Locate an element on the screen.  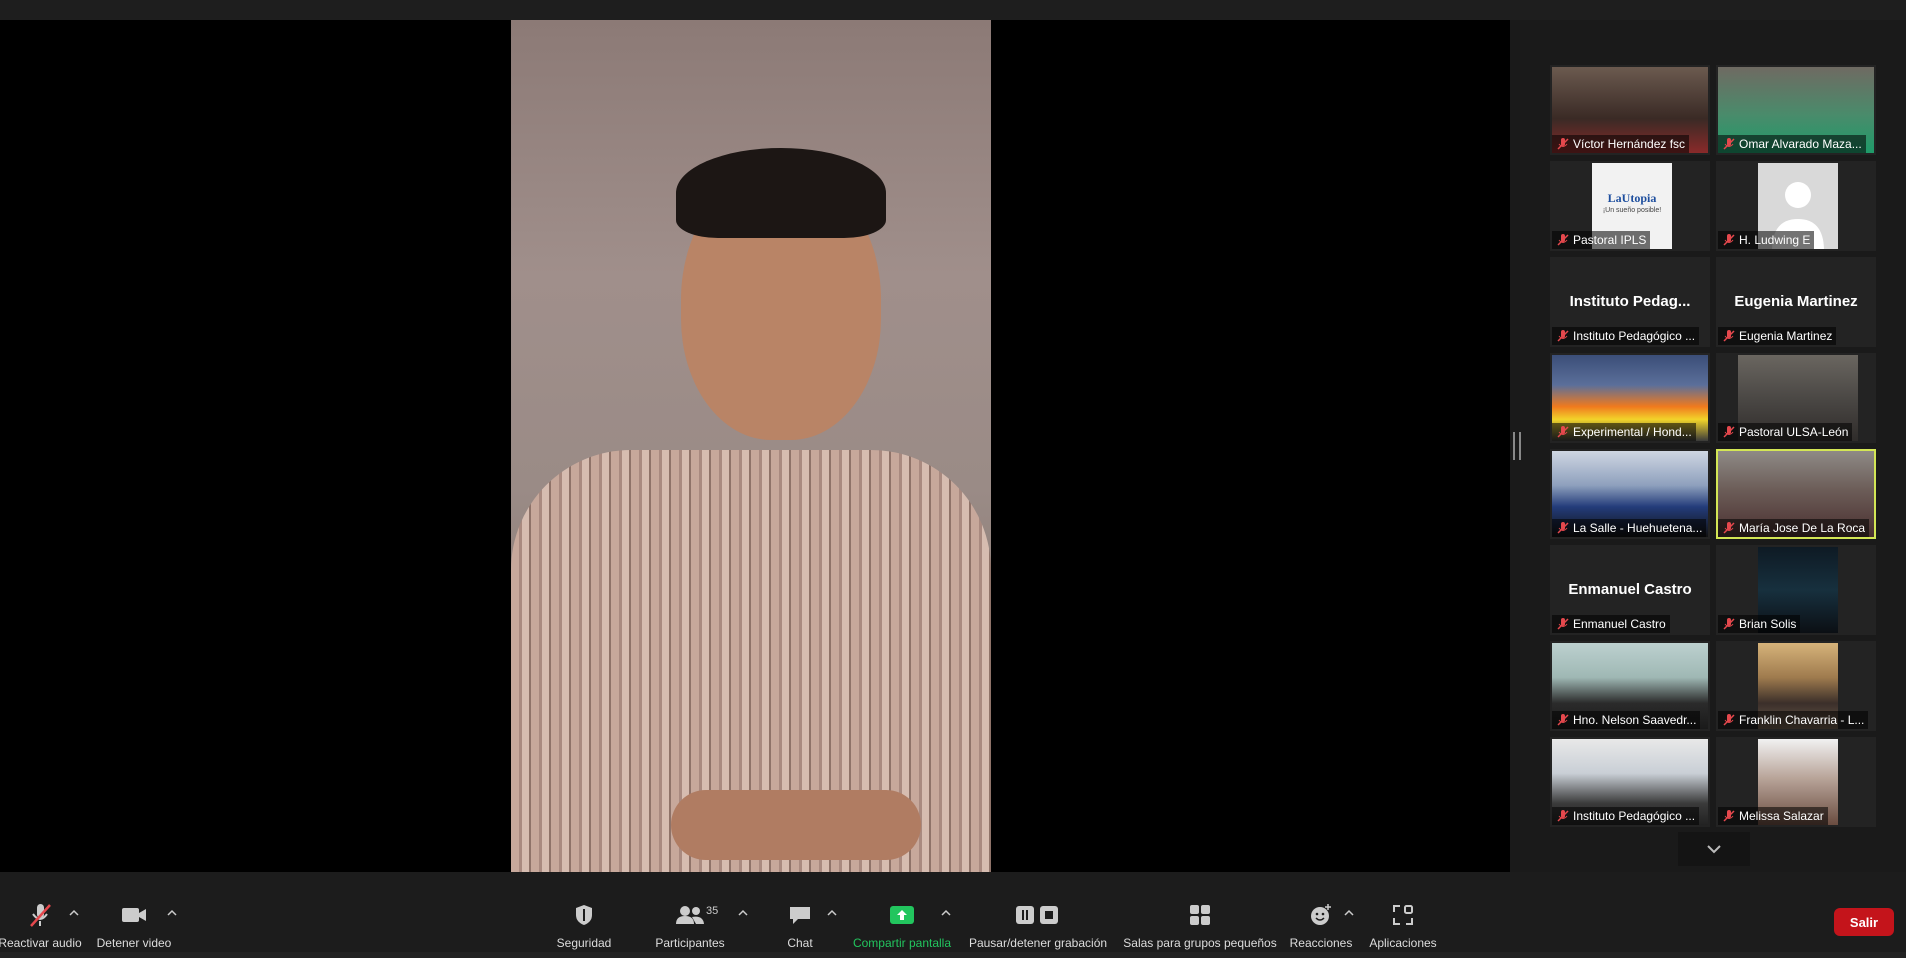
participant-tile: Víctor Hernández fsc is located at coordinates (1630, 110).